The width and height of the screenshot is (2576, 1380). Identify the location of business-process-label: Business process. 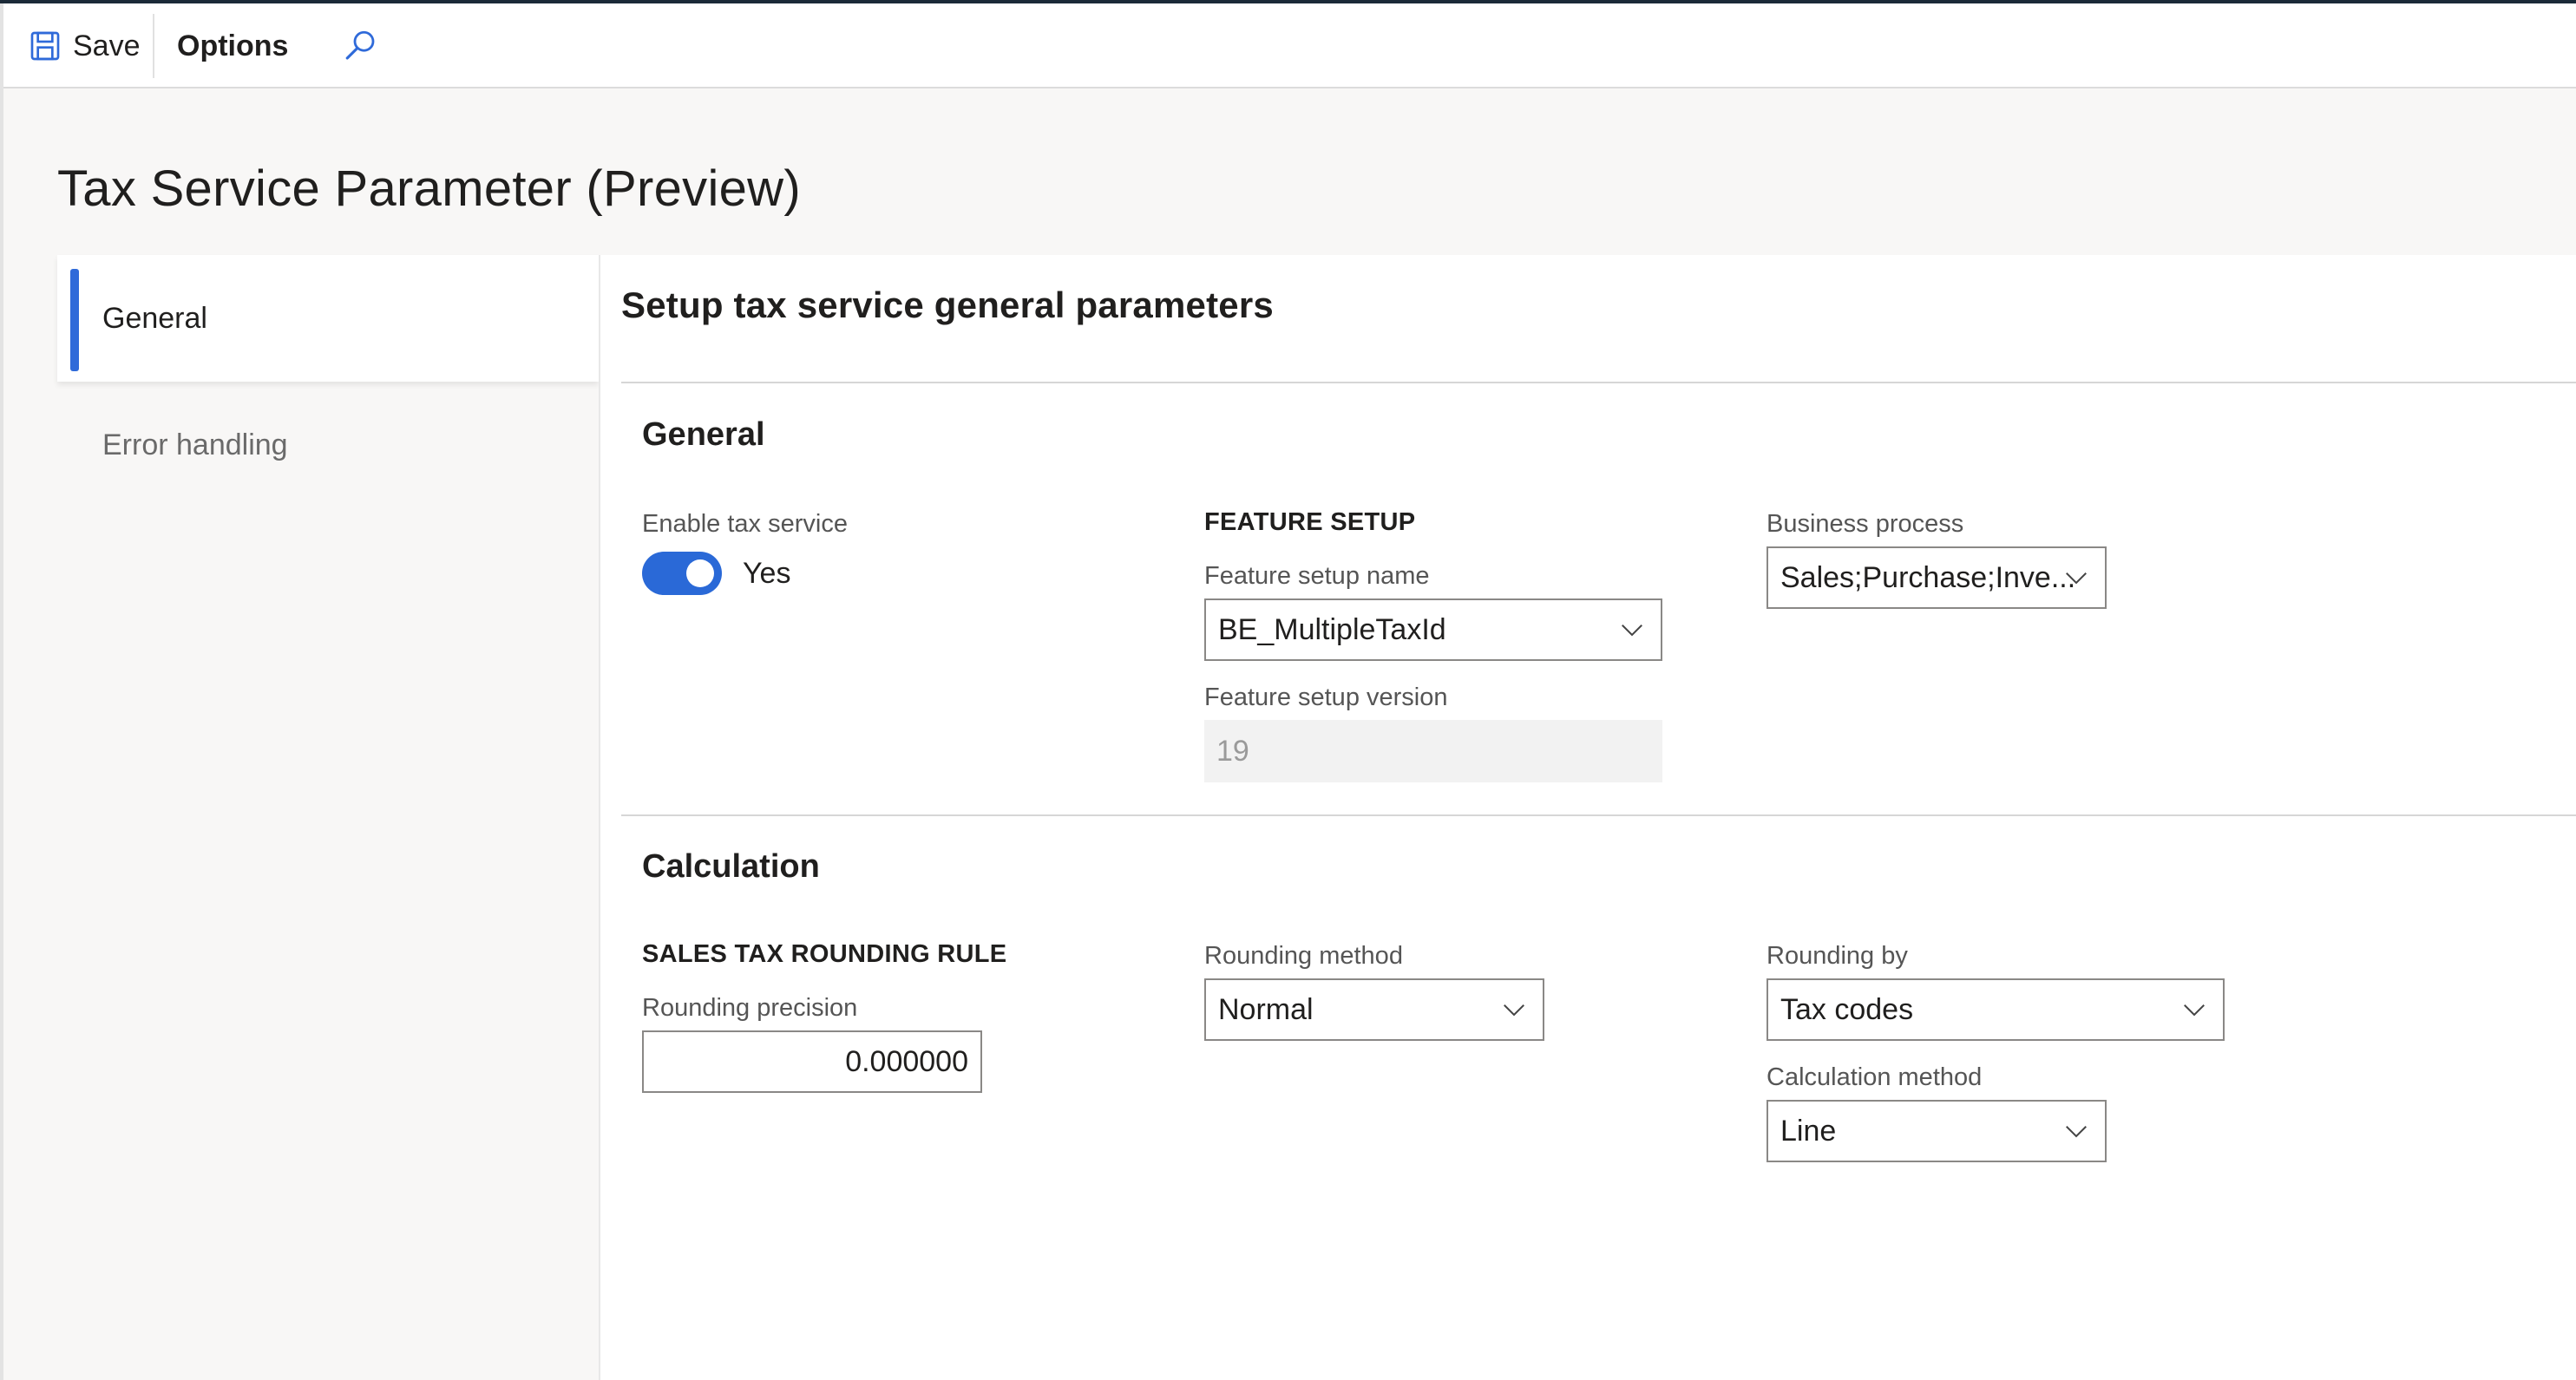
(1865, 524).